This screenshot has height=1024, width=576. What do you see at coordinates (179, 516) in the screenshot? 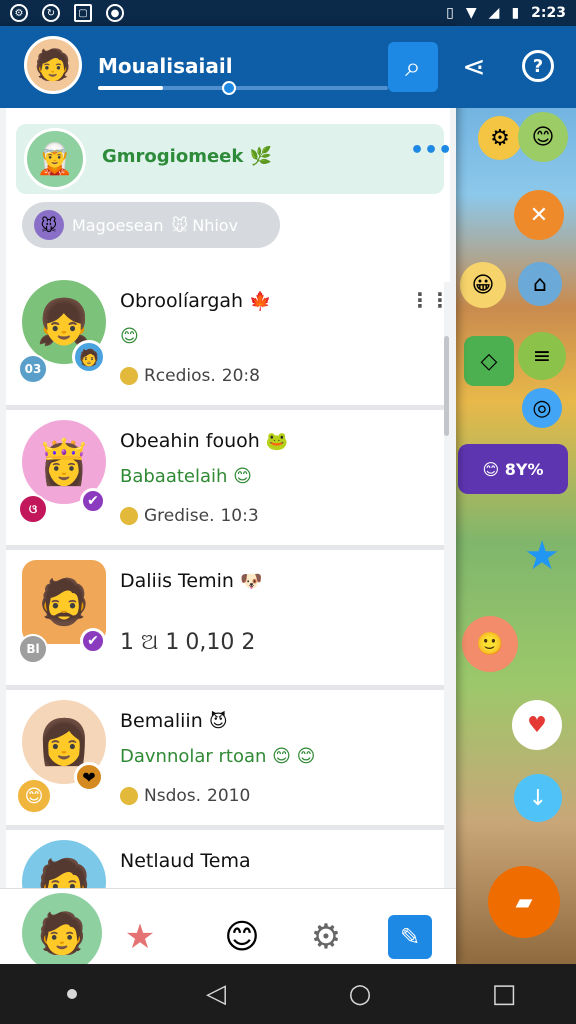
I see `chat-meta: Gredise.` at bounding box center [179, 516].